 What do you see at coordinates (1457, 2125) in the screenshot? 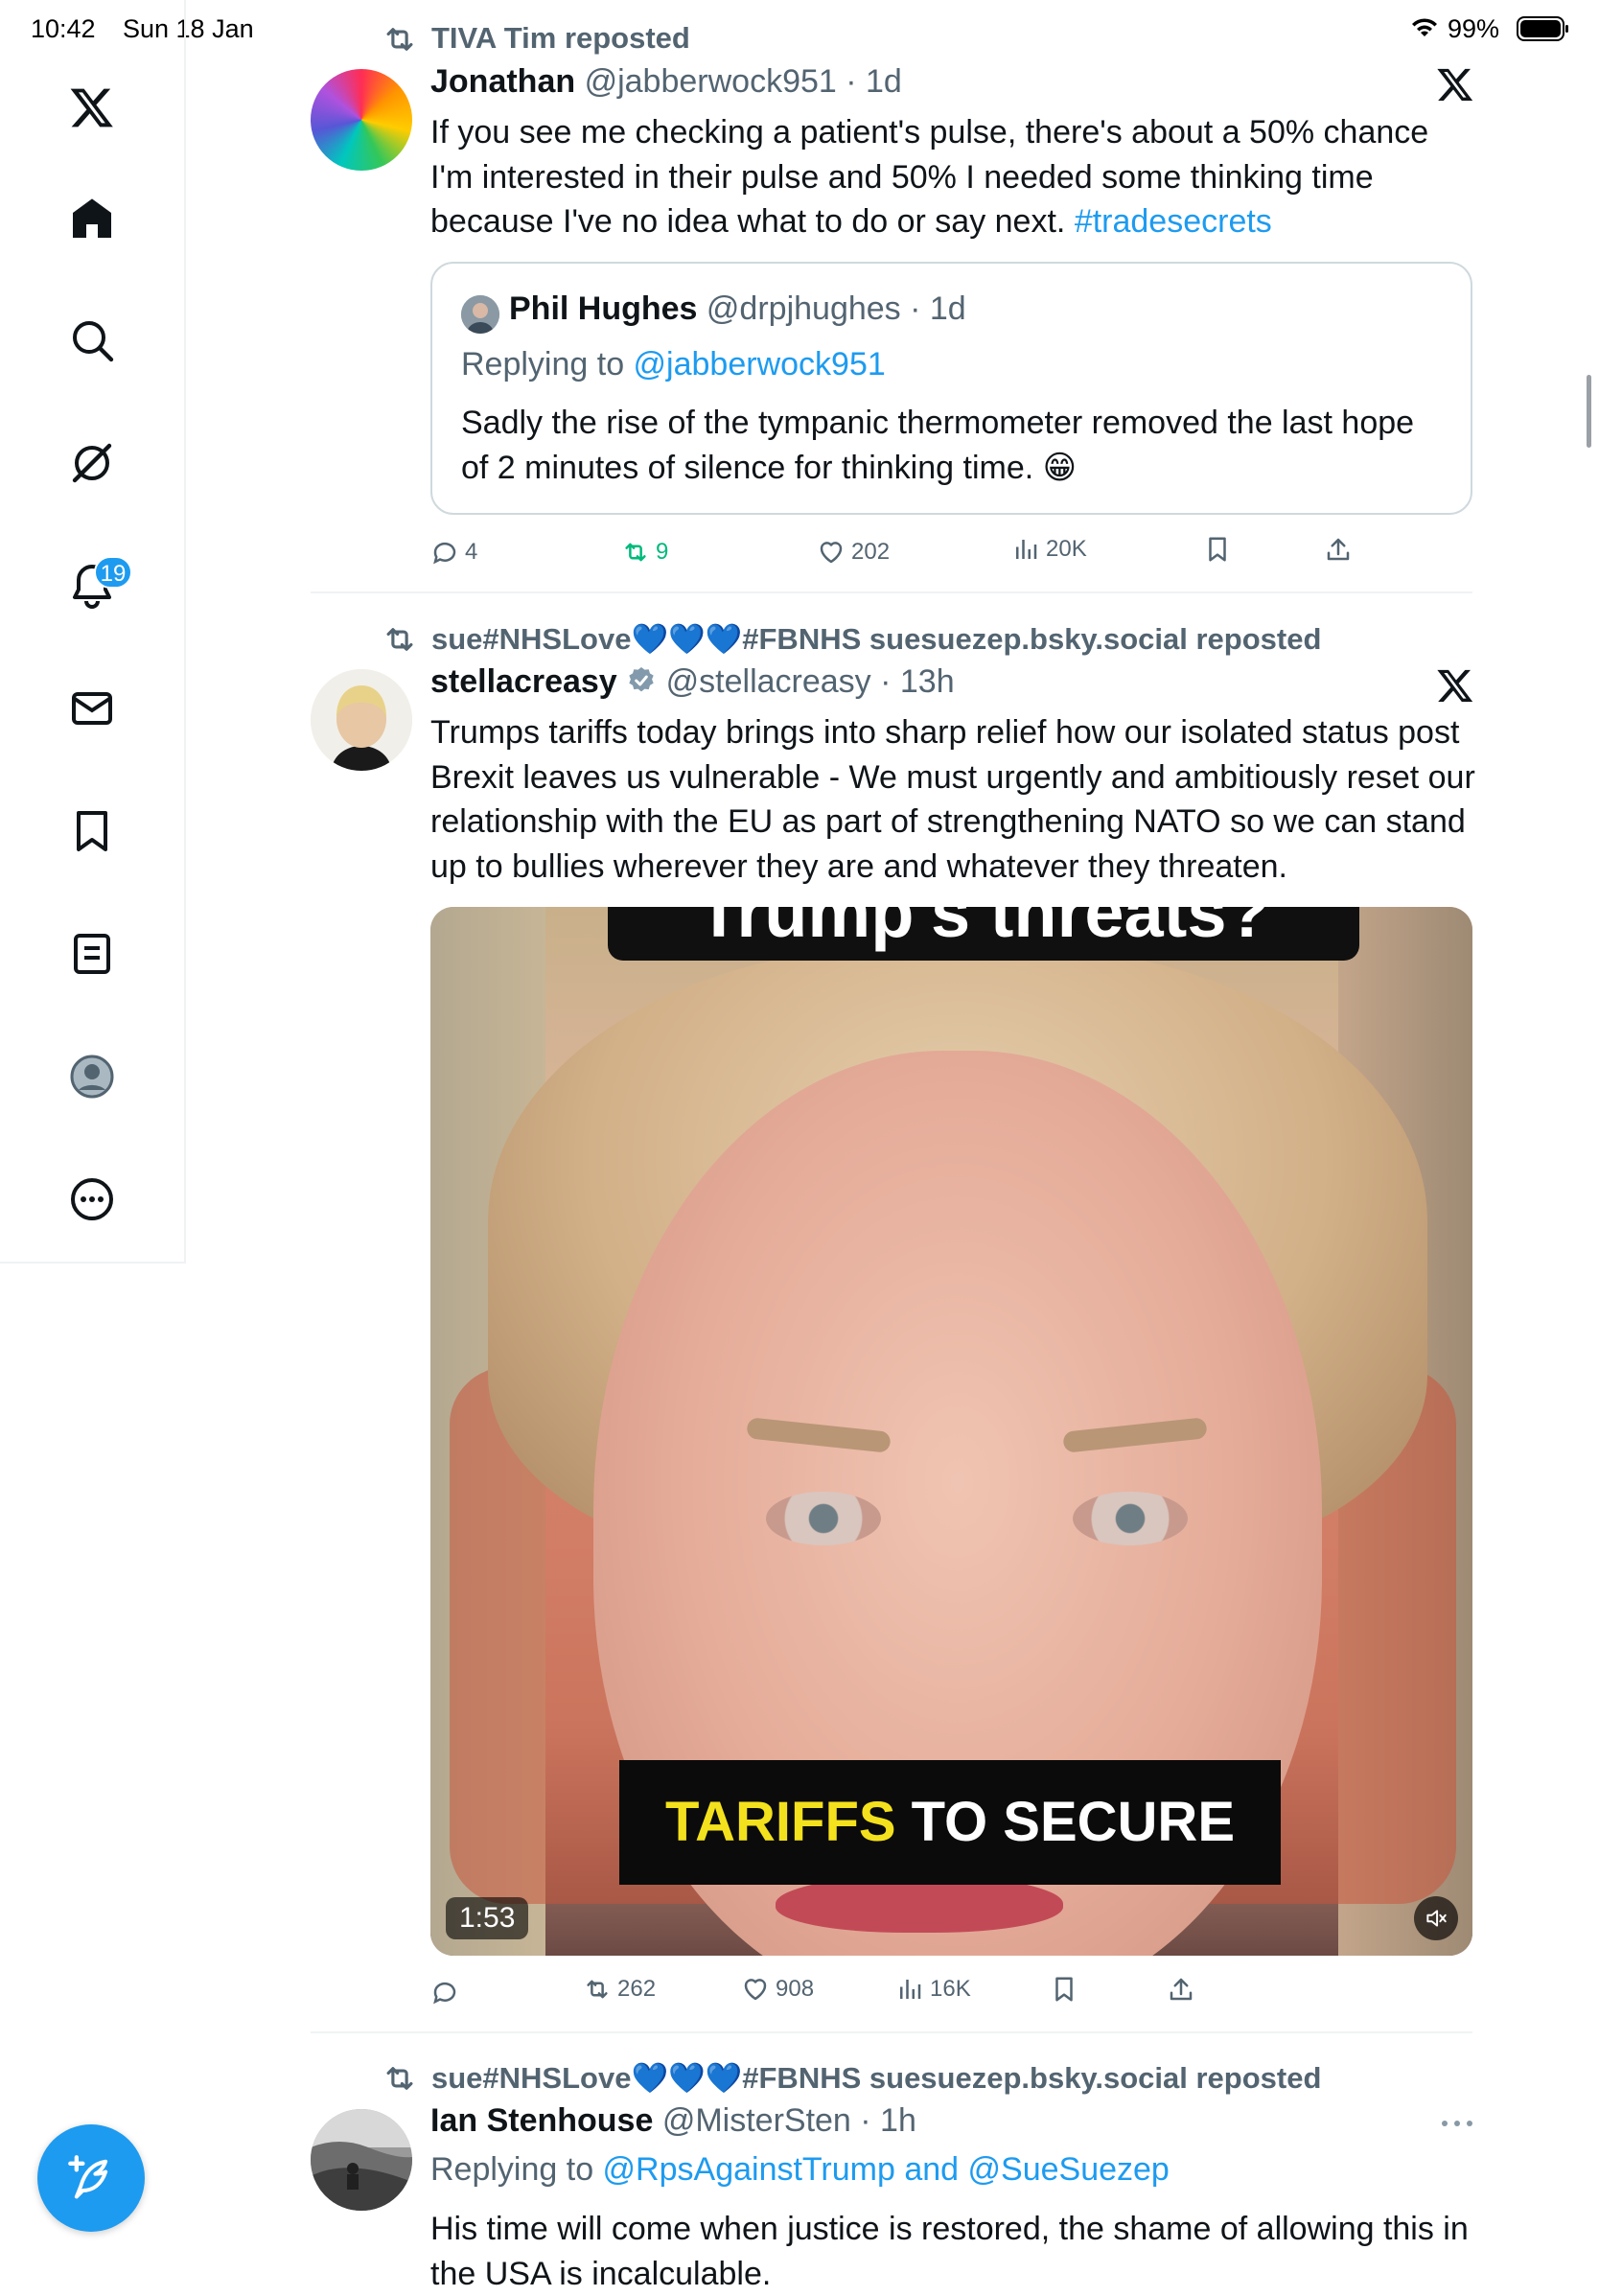
I see `more-options-icon` at bounding box center [1457, 2125].